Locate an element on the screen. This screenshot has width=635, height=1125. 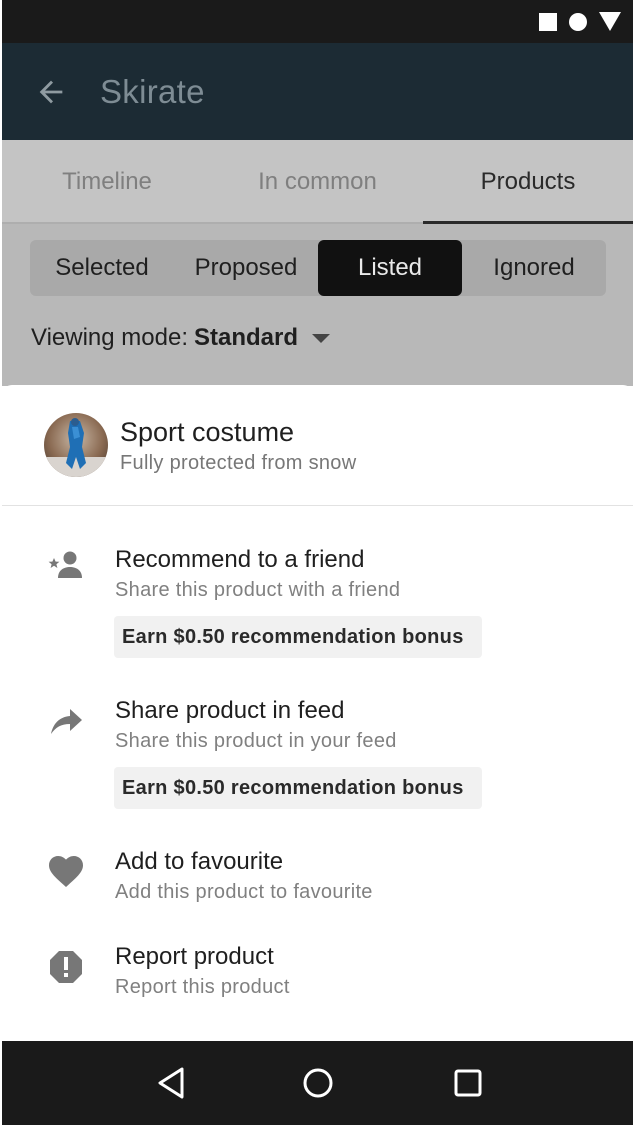
caret-down-icon is located at coordinates (321, 338).